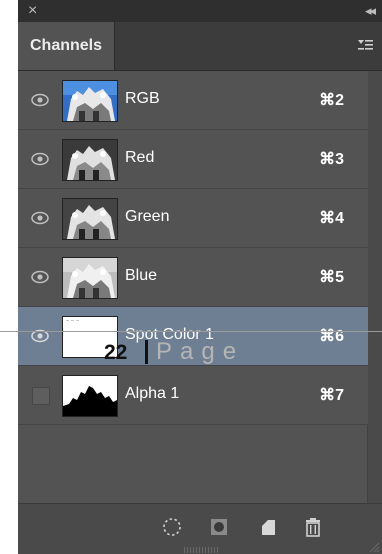 This screenshot has height=554, width=382. I want to click on load-selection-icon, so click(172, 527).